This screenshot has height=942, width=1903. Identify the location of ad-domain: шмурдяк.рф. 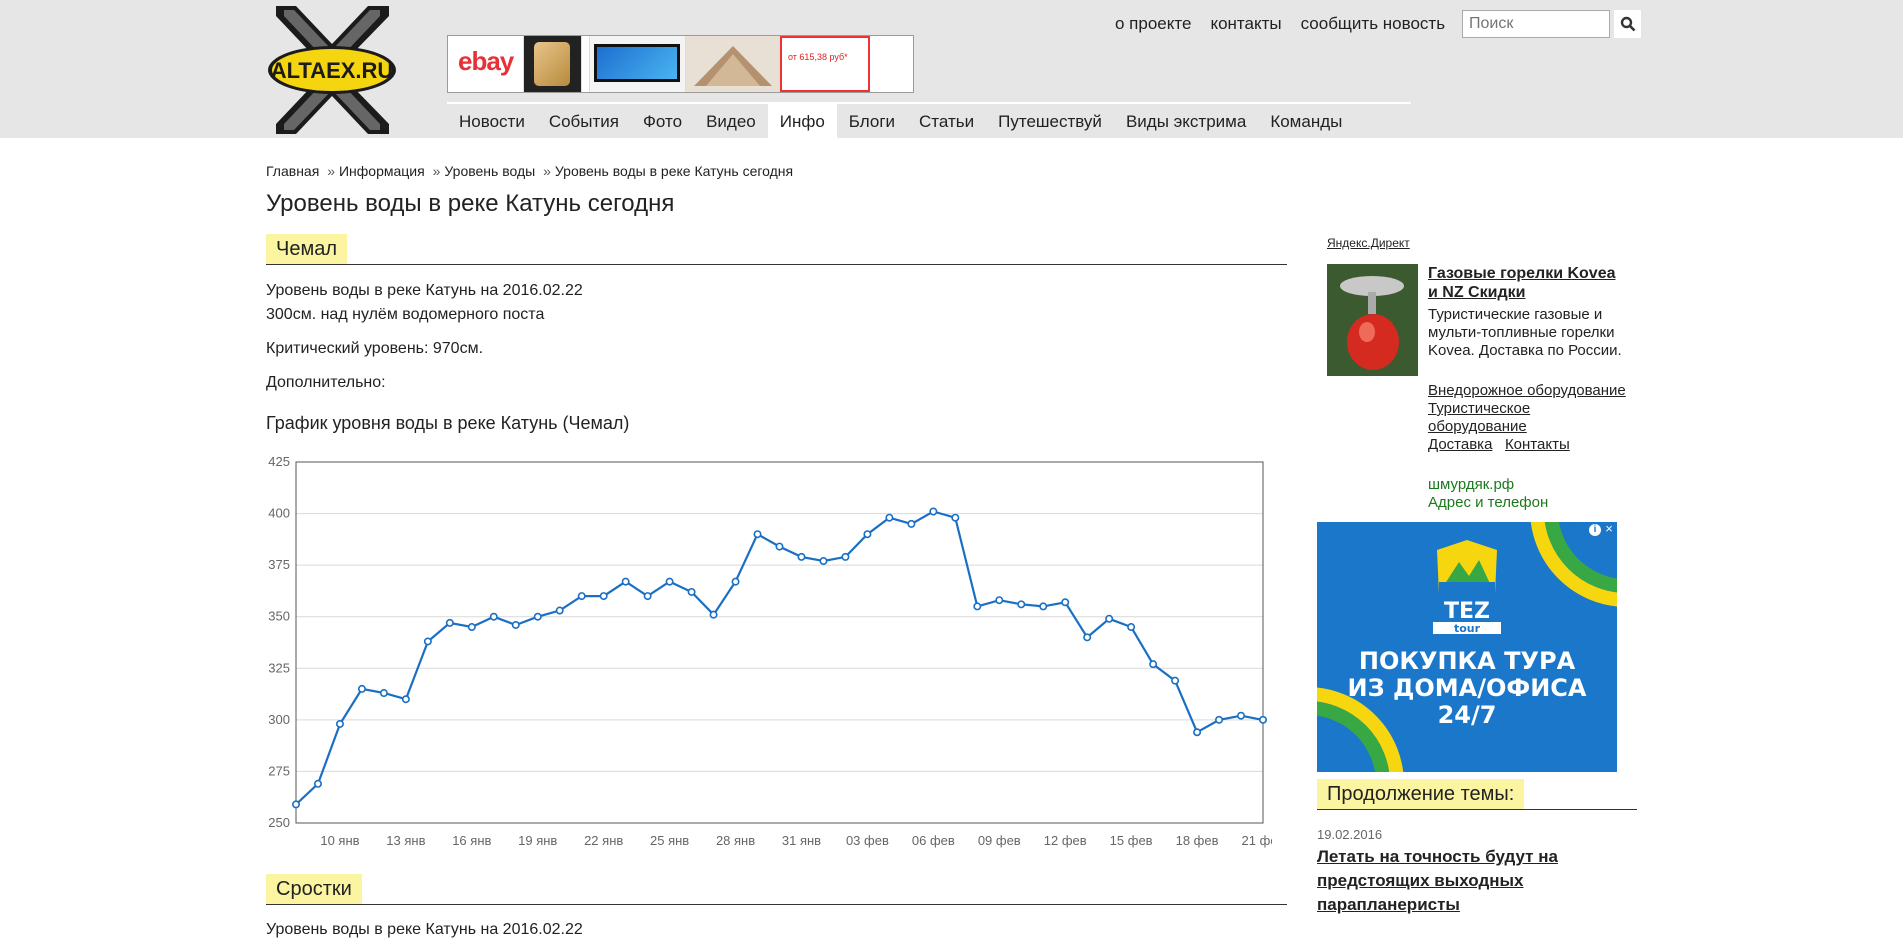
(1471, 484).